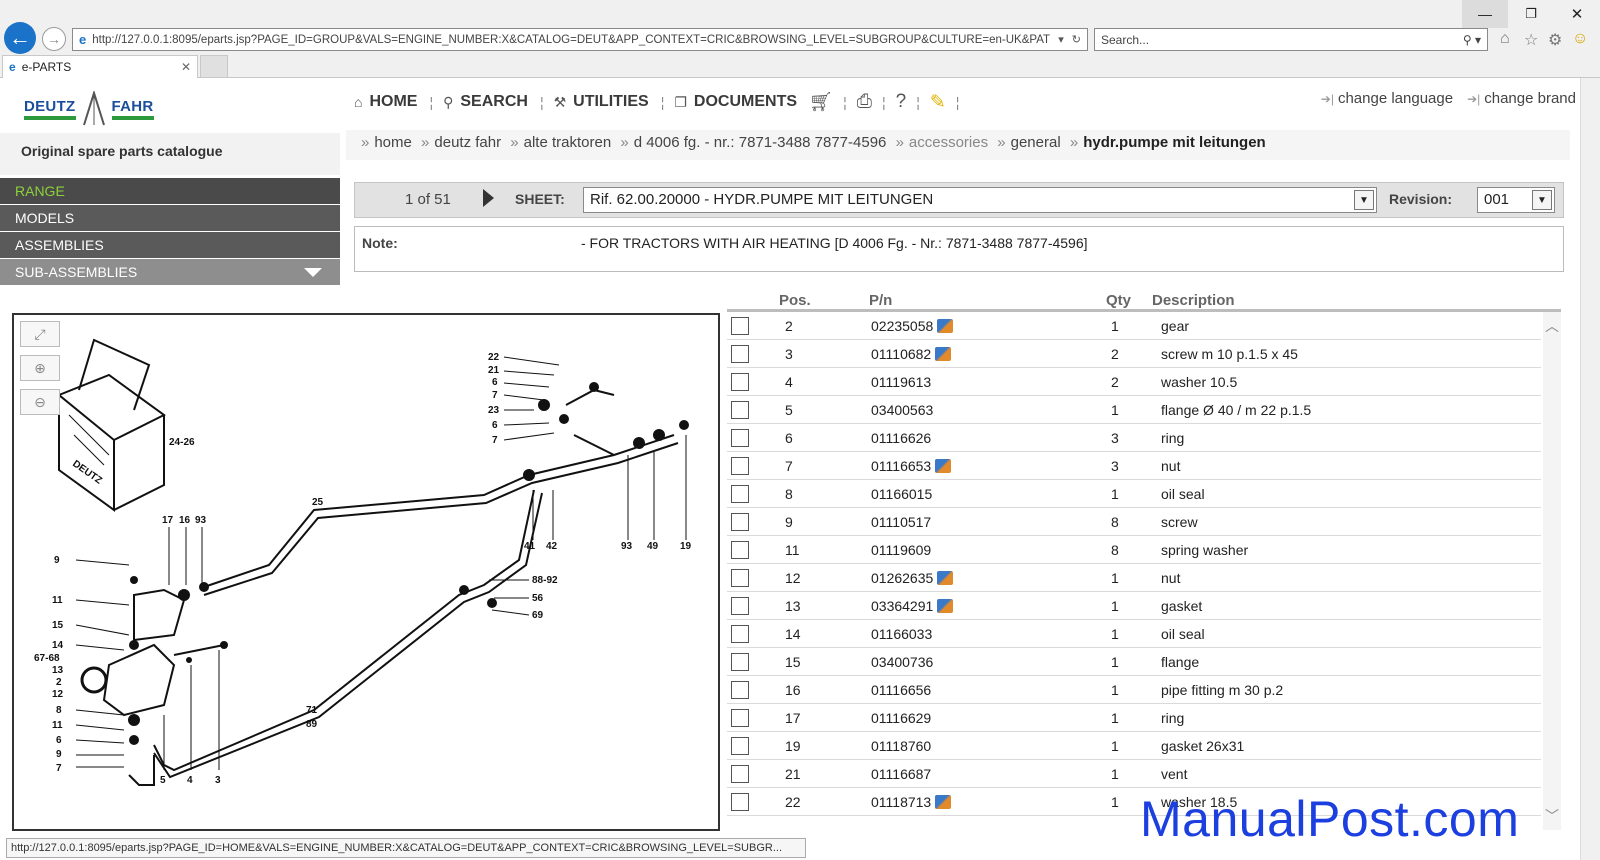 The image size is (1600, 860). I want to click on print-icon: ⎙, so click(864, 102).